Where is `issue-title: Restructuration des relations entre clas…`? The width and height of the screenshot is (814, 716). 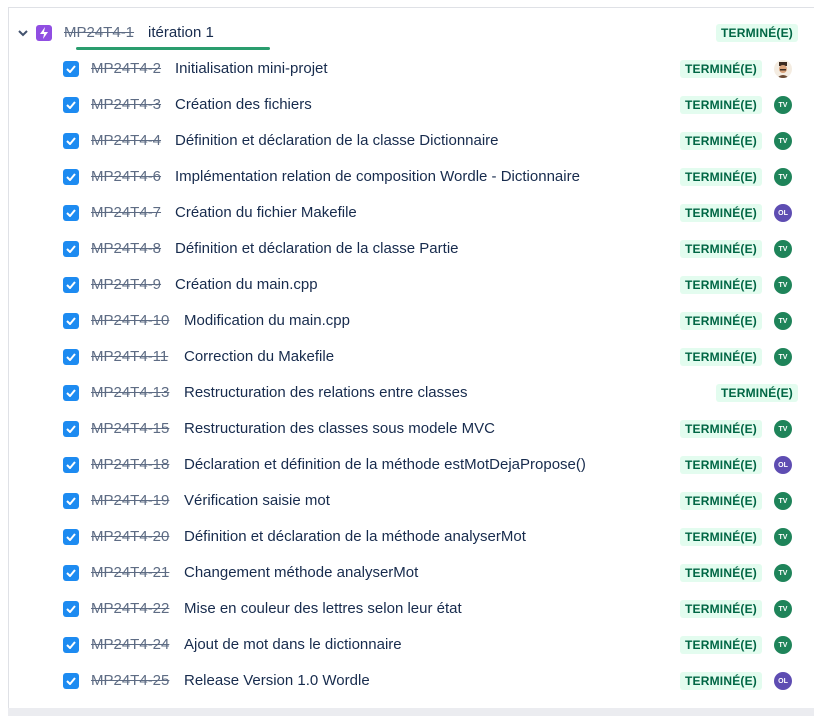 issue-title: Restructuration des relations entre clas… is located at coordinates (325, 392).